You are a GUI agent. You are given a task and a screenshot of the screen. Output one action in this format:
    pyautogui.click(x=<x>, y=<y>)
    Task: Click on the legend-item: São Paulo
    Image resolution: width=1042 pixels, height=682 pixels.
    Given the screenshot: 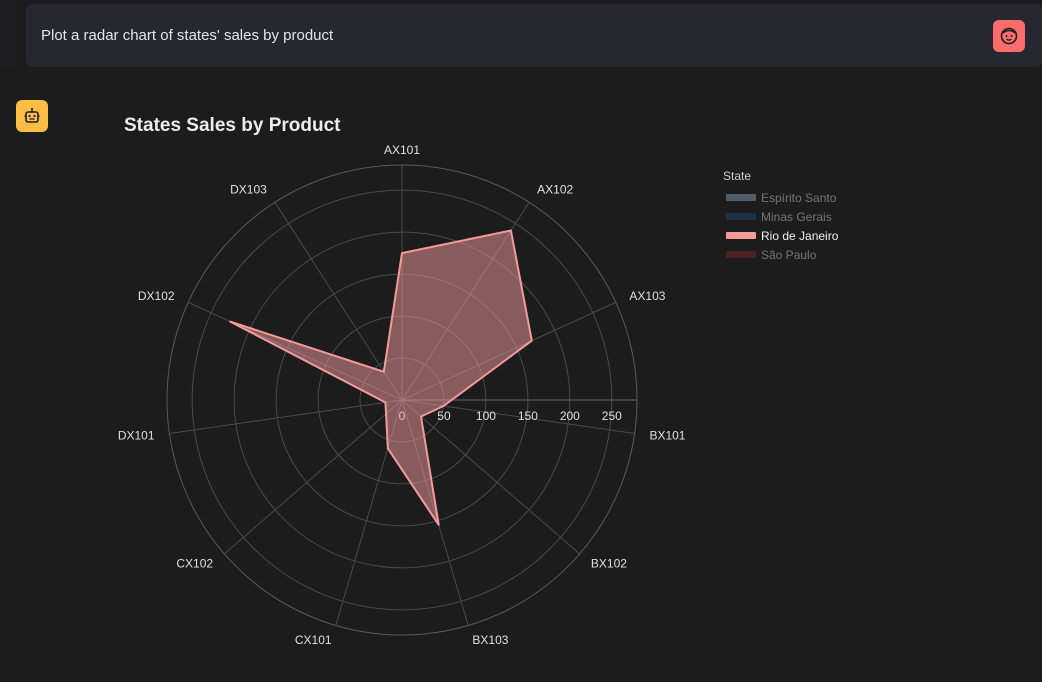 What is the action you would take?
    pyautogui.click(x=780, y=254)
    